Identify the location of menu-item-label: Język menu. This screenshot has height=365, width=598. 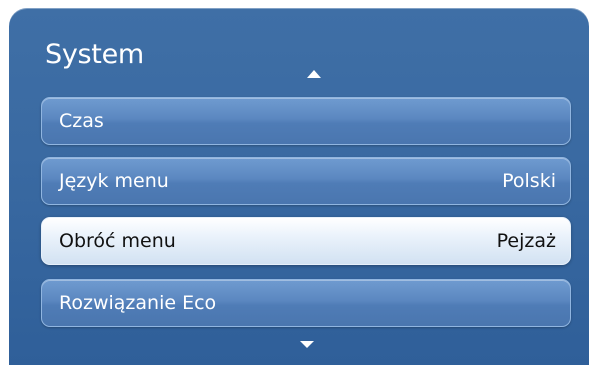
(114, 181).